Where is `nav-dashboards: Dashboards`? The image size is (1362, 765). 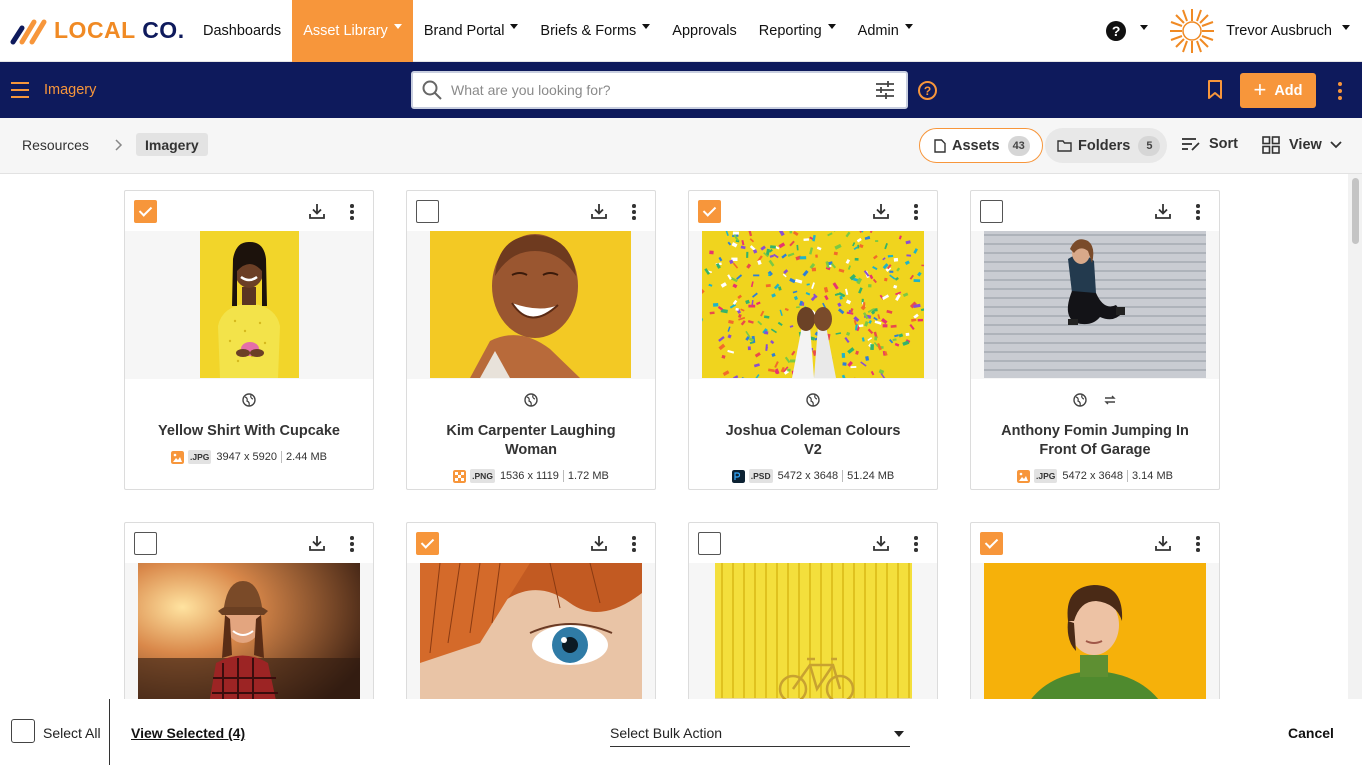
nav-dashboards: Dashboards is located at coordinates (242, 31).